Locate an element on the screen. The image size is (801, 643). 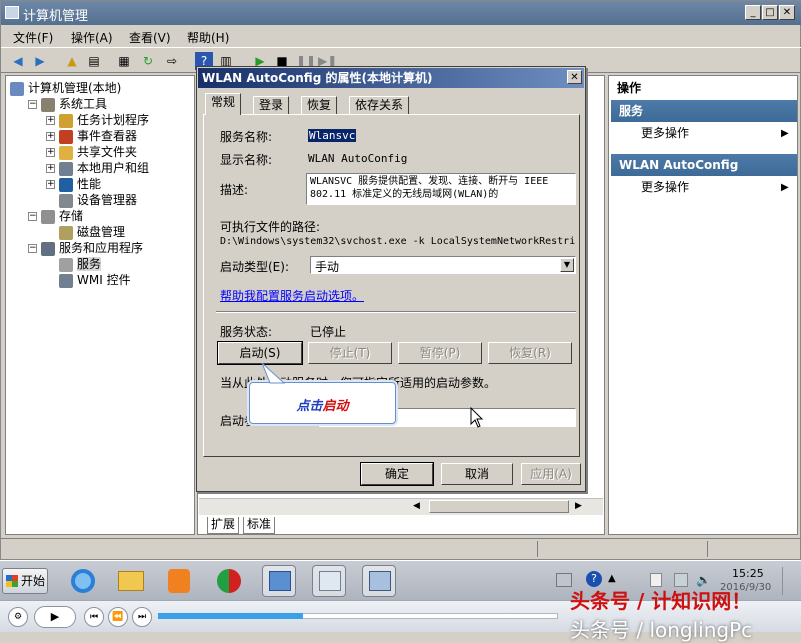
menu-action: 操作(A) is located at coordinates (92, 37).